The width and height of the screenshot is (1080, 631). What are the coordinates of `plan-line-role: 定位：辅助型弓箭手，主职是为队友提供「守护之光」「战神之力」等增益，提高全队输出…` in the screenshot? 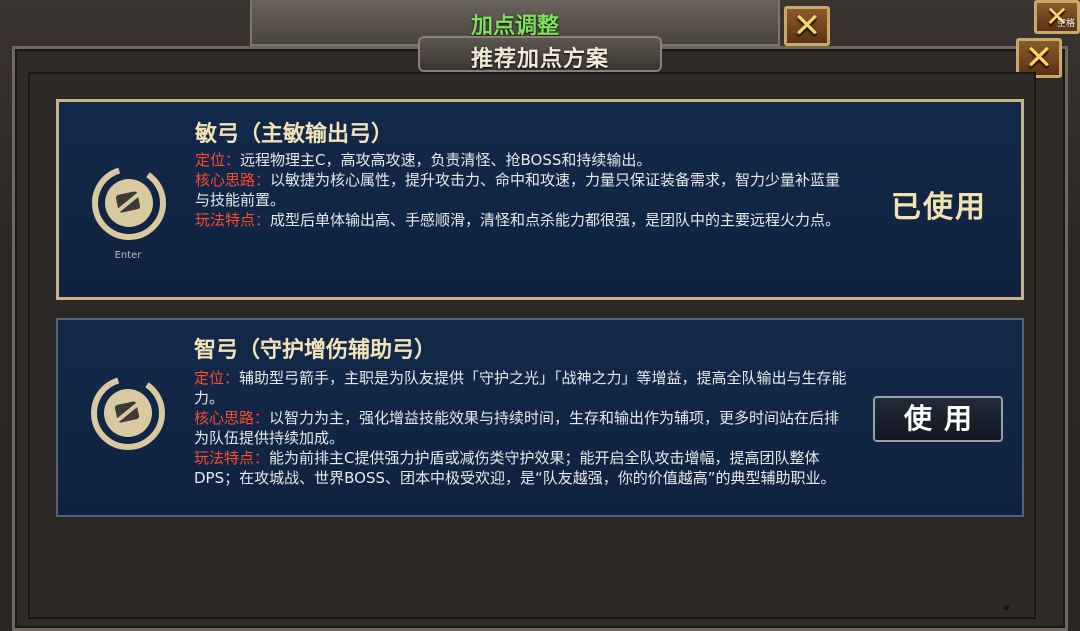 It's located at (524, 388).